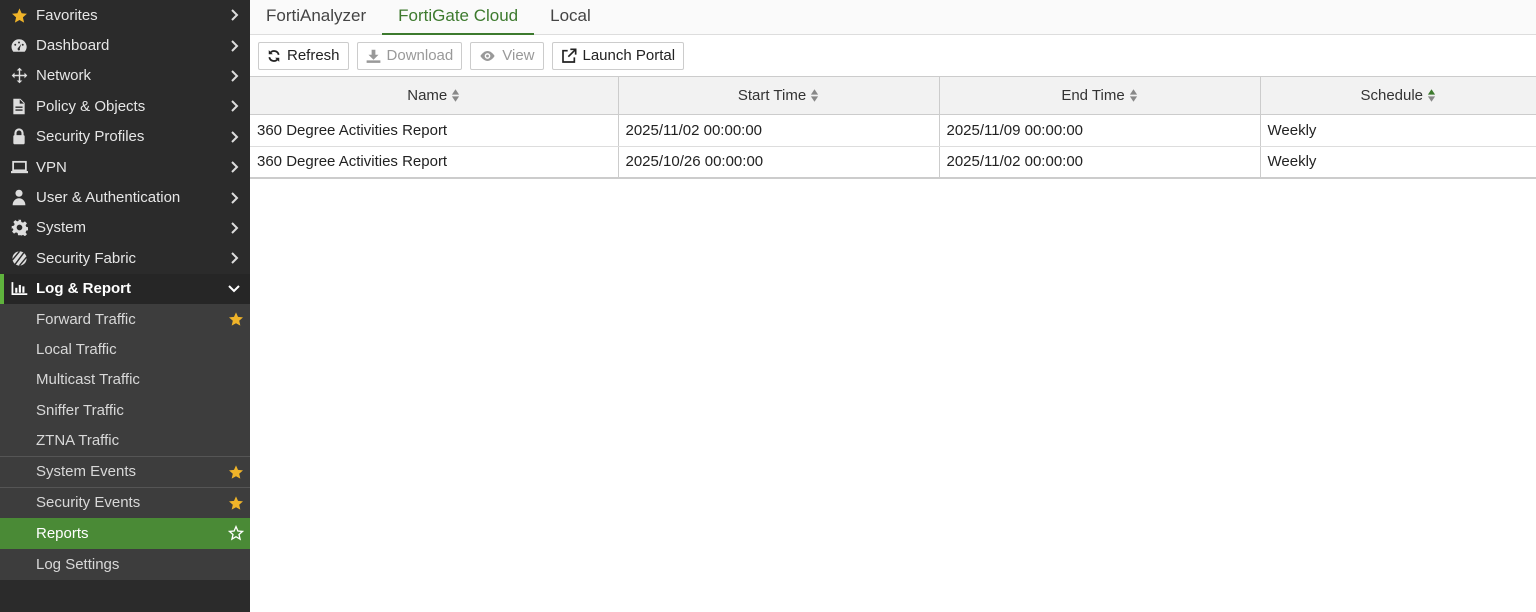 The height and width of the screenshot is (612, 1536). I want to click on sidebar-item-security-fabric: Security Fabric, so click(125, 258).